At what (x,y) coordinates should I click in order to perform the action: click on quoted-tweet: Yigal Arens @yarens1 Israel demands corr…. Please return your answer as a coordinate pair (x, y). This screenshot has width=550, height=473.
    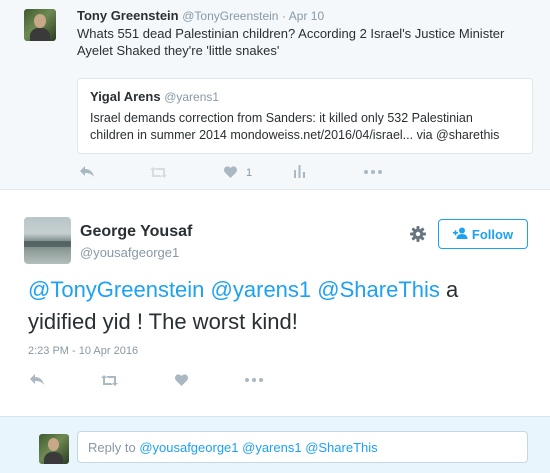
    Looking at the image, I should click on (305, 116).